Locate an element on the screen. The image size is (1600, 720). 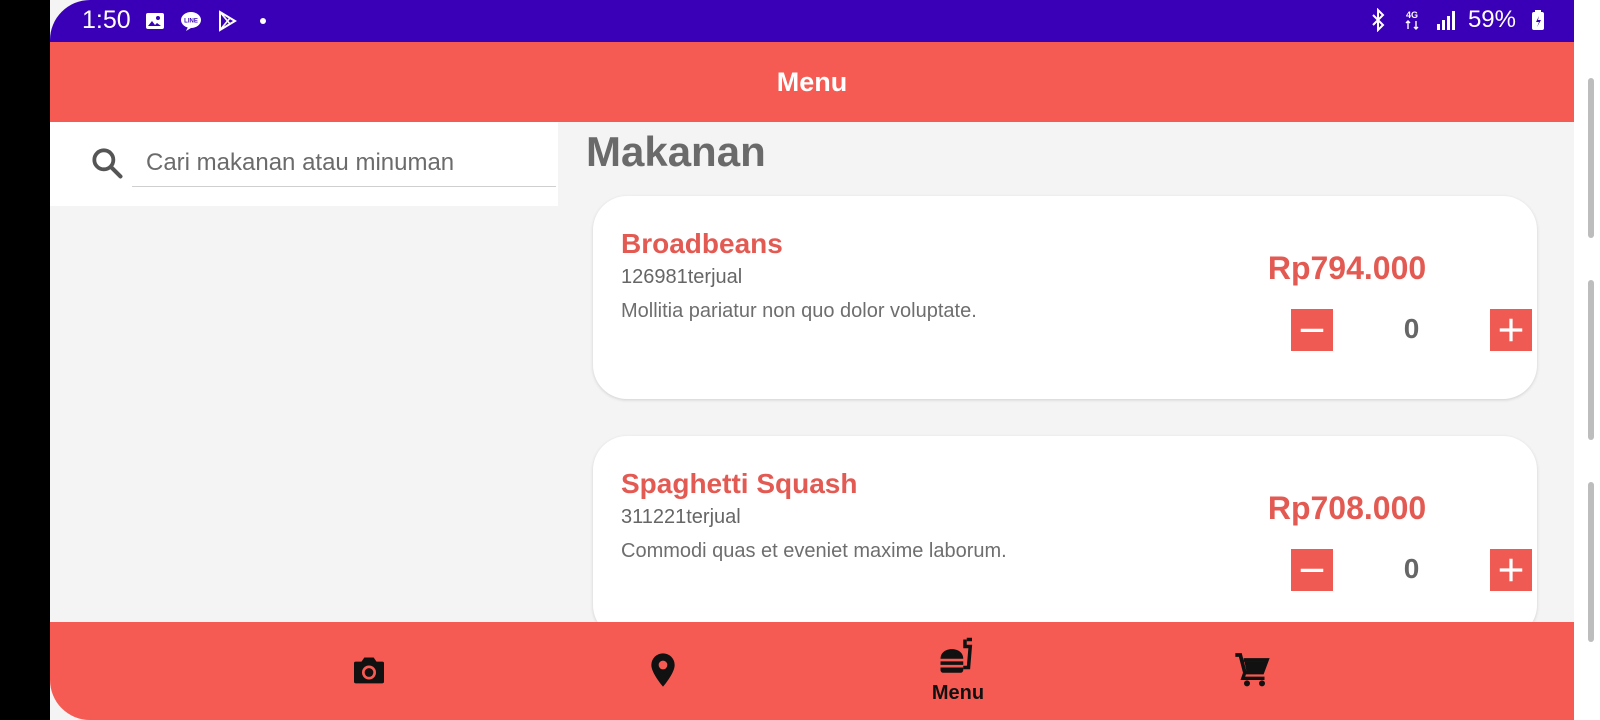
fastfood-icon is located at coordinates (956, 655).